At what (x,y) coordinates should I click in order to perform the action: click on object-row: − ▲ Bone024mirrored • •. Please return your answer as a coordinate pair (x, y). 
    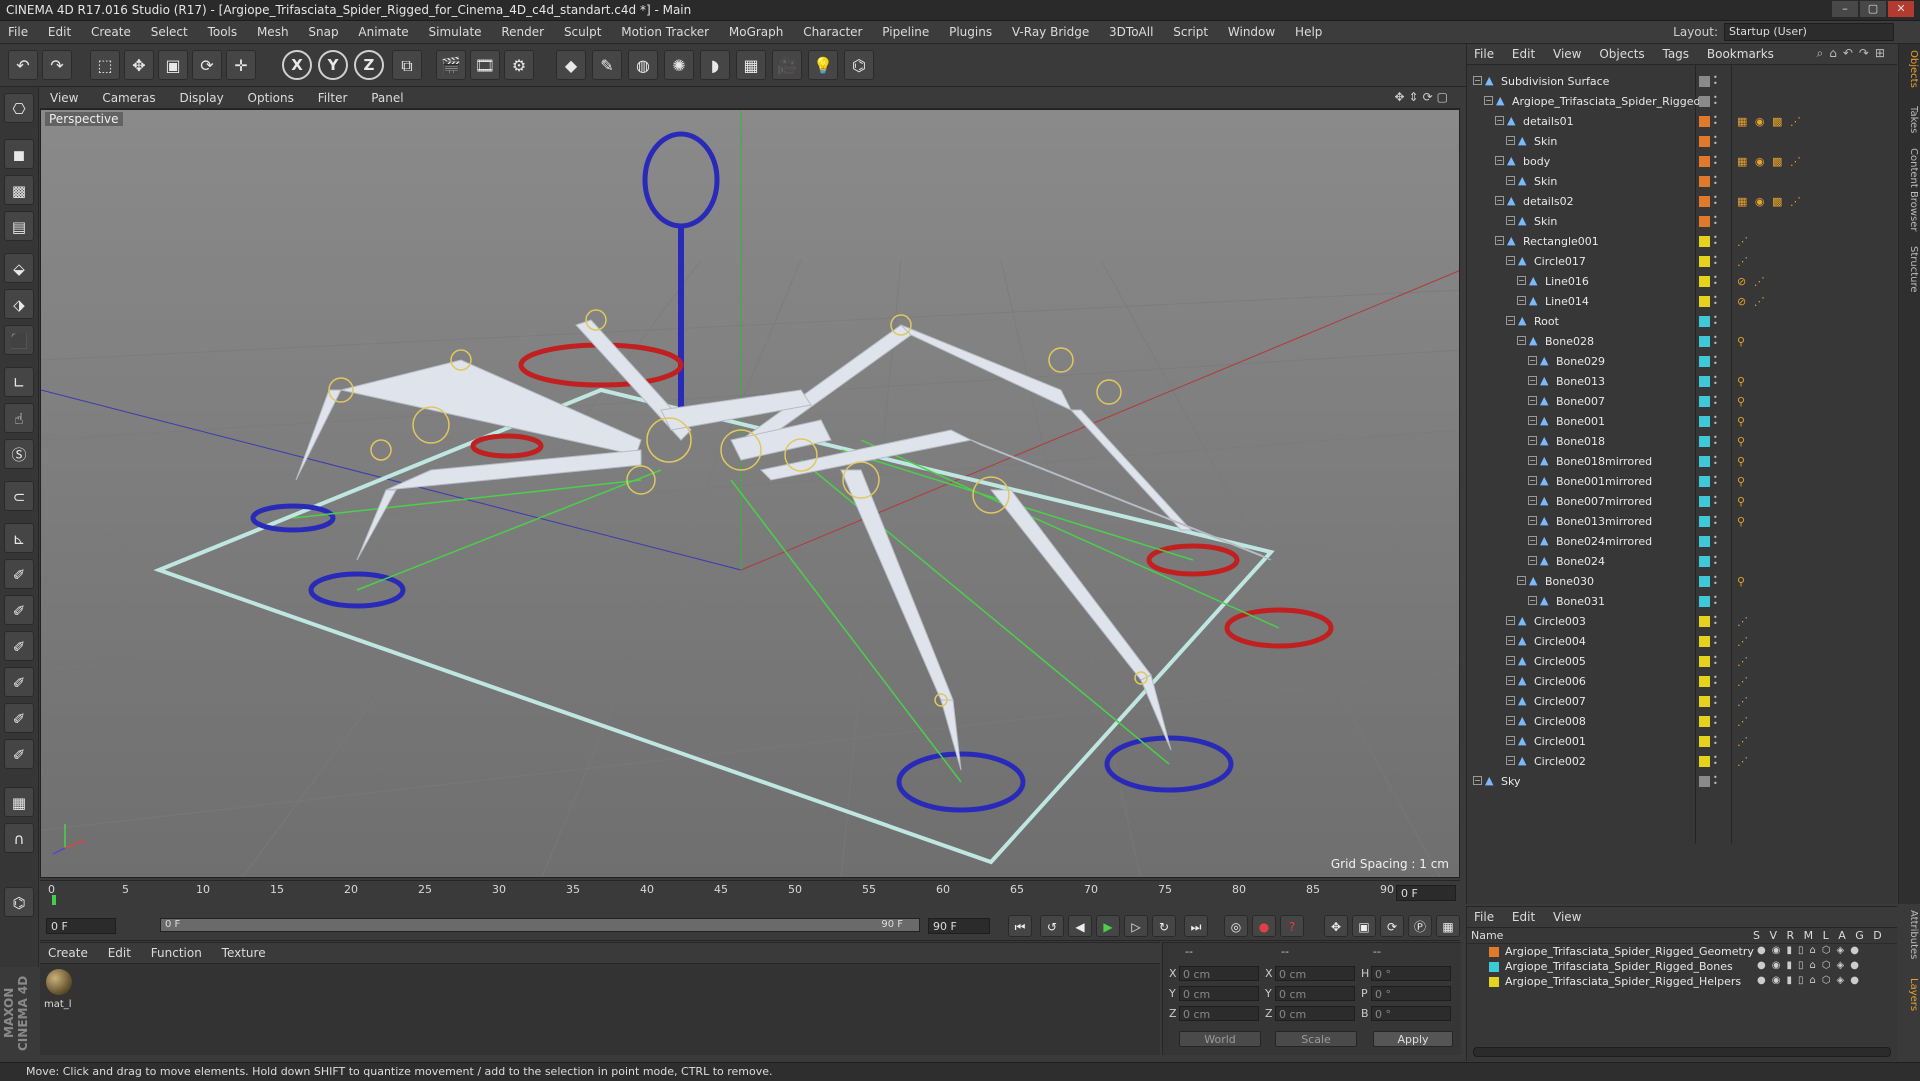
    Looking at the image, I should click on (1682, 542).